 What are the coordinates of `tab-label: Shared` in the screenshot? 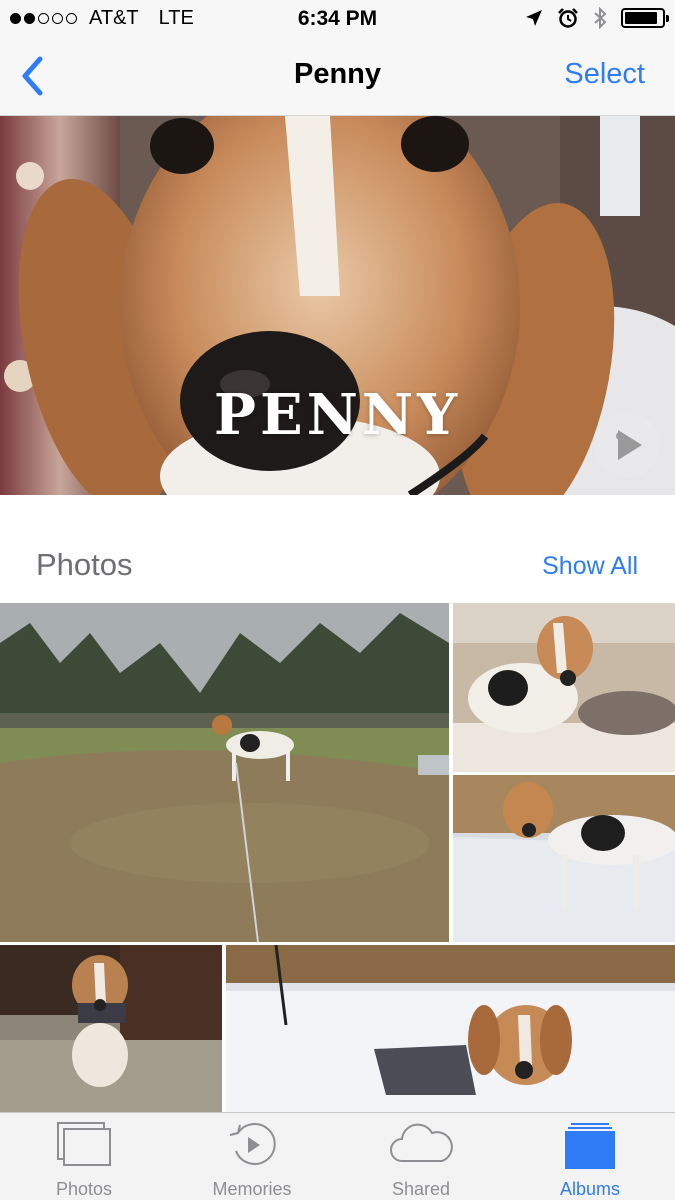 It's located at (421, 1189).